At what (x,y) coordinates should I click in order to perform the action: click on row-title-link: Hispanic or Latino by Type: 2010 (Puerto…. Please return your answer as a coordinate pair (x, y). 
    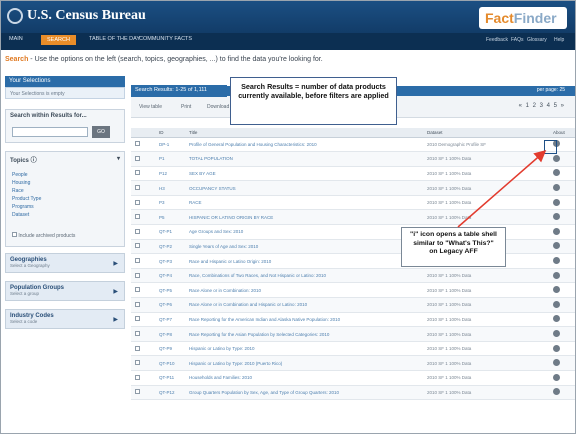
    Looking at the image, I should click on (304, 363).